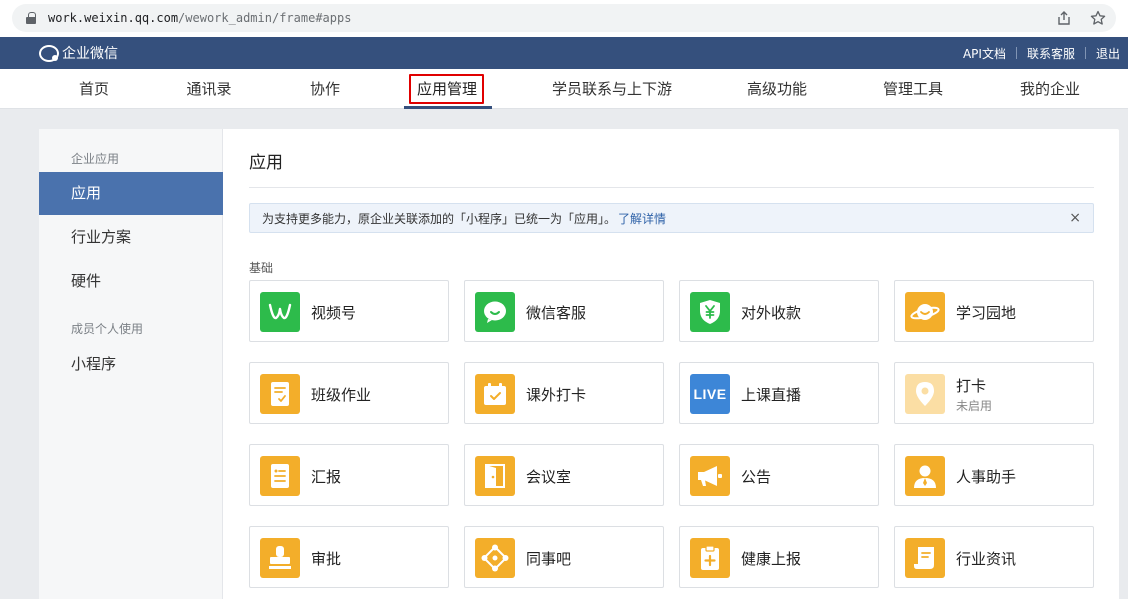 The image size is (1128, 599). I want to click on active-tab-indicator, so click(448, 107).